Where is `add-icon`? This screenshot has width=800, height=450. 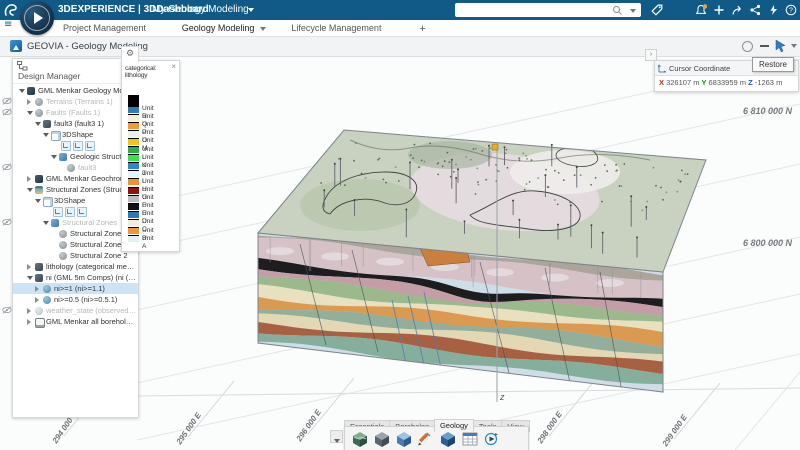
add-icon is located at coordinates (719, 10).